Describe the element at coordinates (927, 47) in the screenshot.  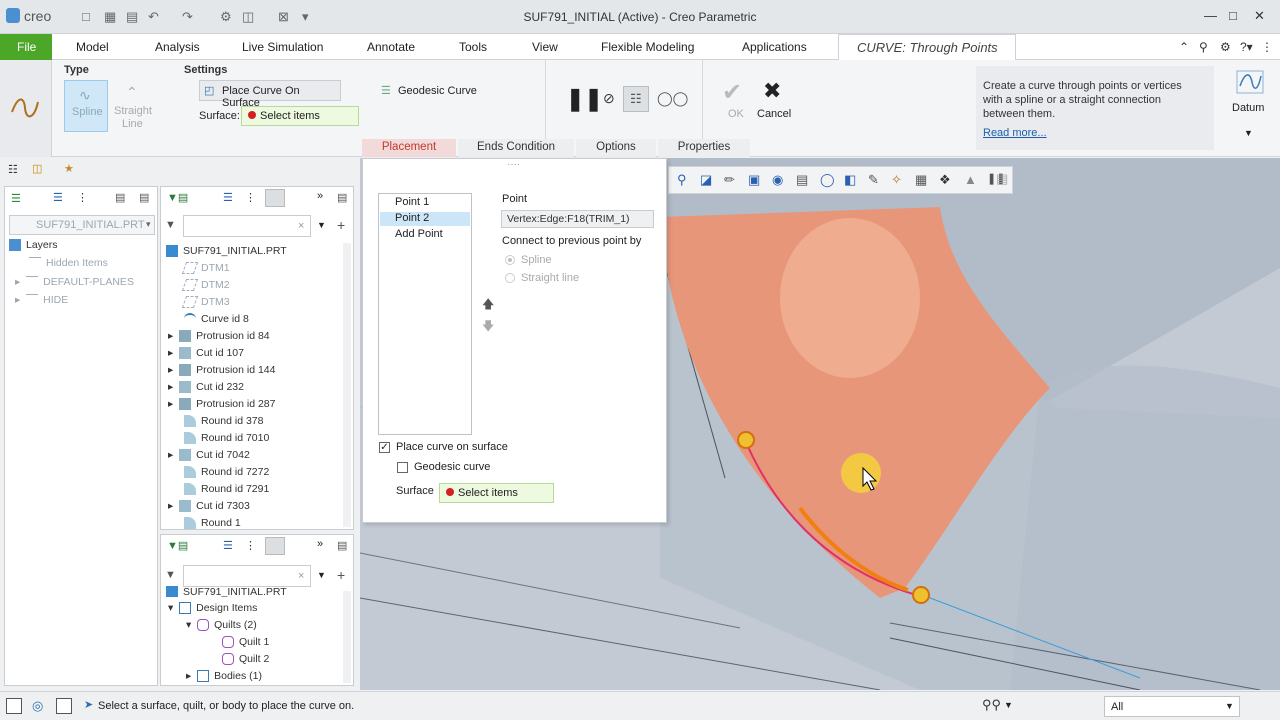
I see `tab-curve-through-points: CURVE: Through Points` at that location.